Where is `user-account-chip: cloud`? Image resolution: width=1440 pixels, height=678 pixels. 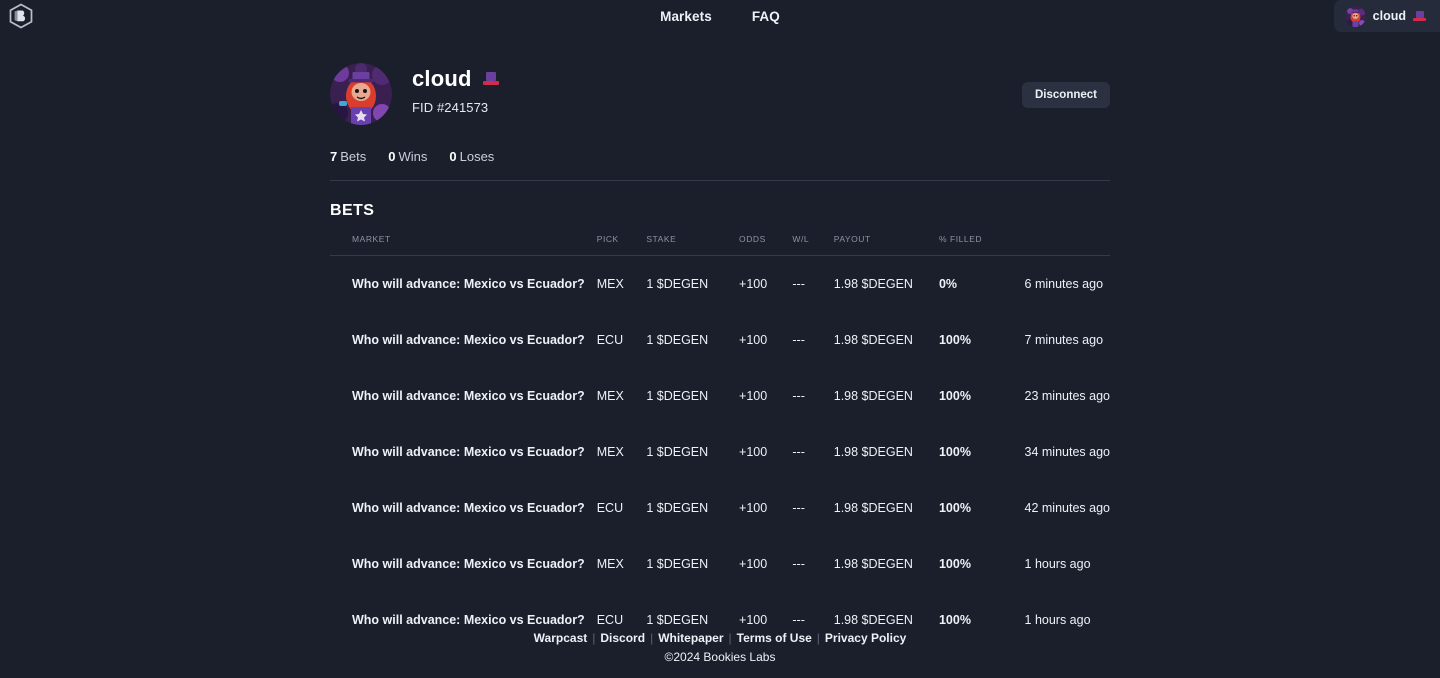
user-account-chip: cloud is located at coordinates (1386, 16).